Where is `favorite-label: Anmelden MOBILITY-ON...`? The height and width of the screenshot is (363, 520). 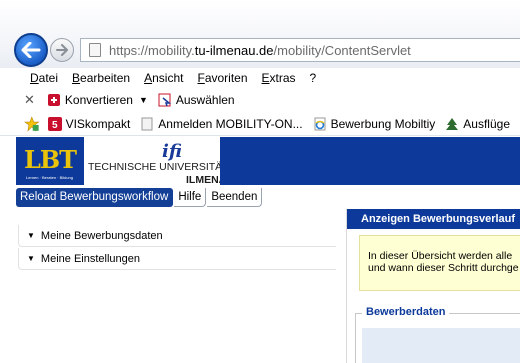
favorite-label: Anmelden MOBILITY-ON... is located at coordinates (230, 123).